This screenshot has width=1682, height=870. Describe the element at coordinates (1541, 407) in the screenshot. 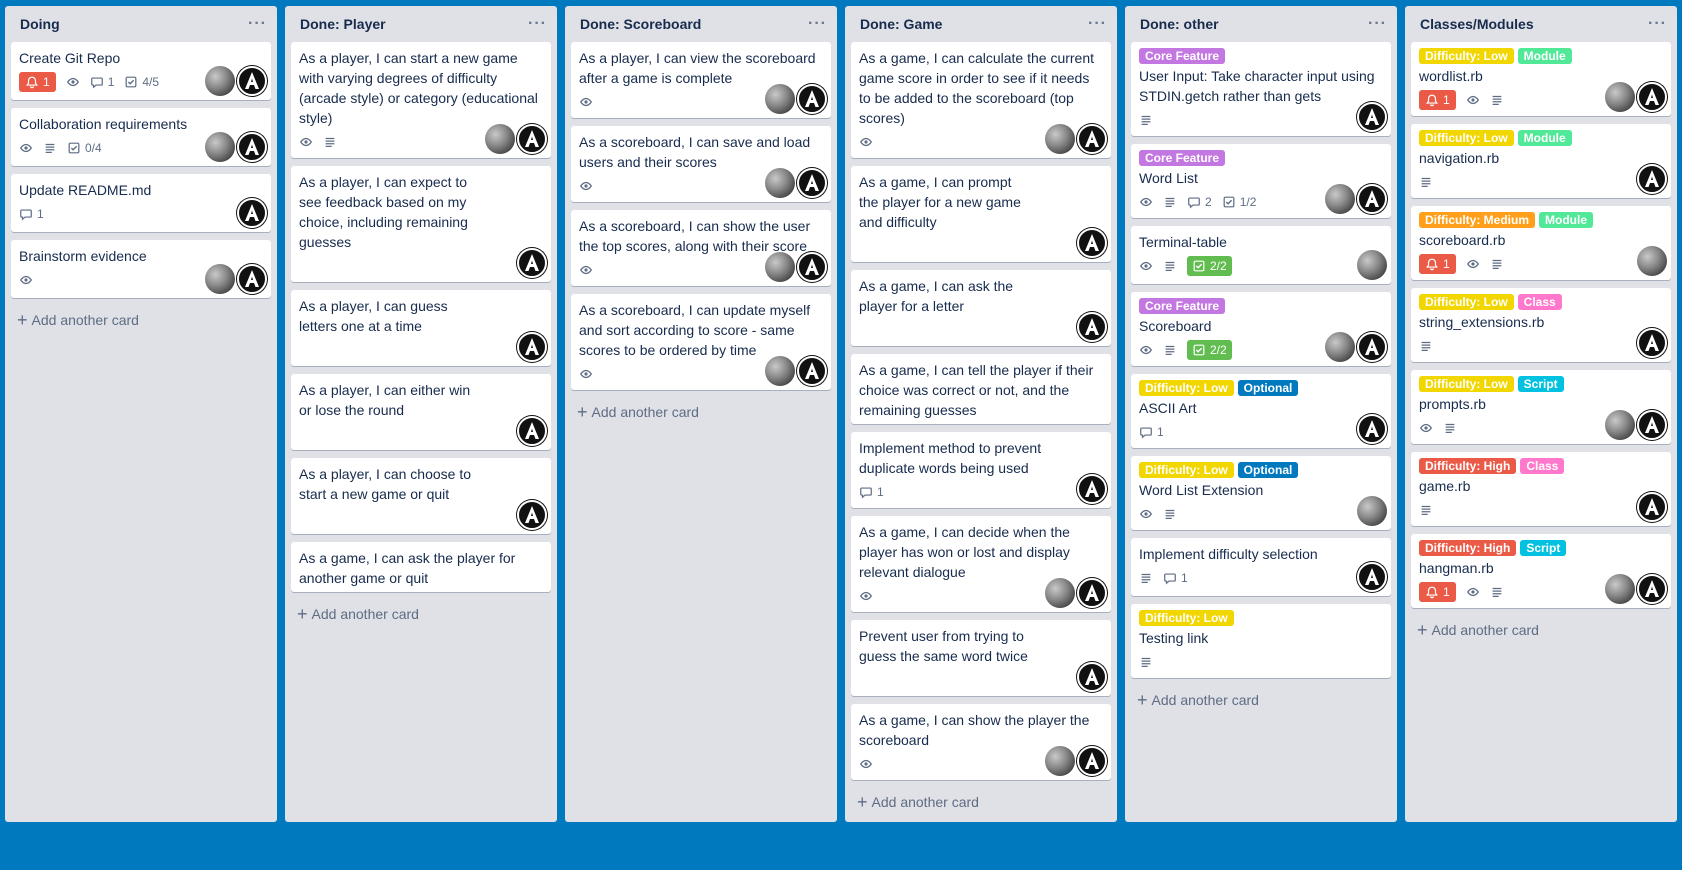

I see `card: Difficulty: Low Script prompts.rb` at that location.